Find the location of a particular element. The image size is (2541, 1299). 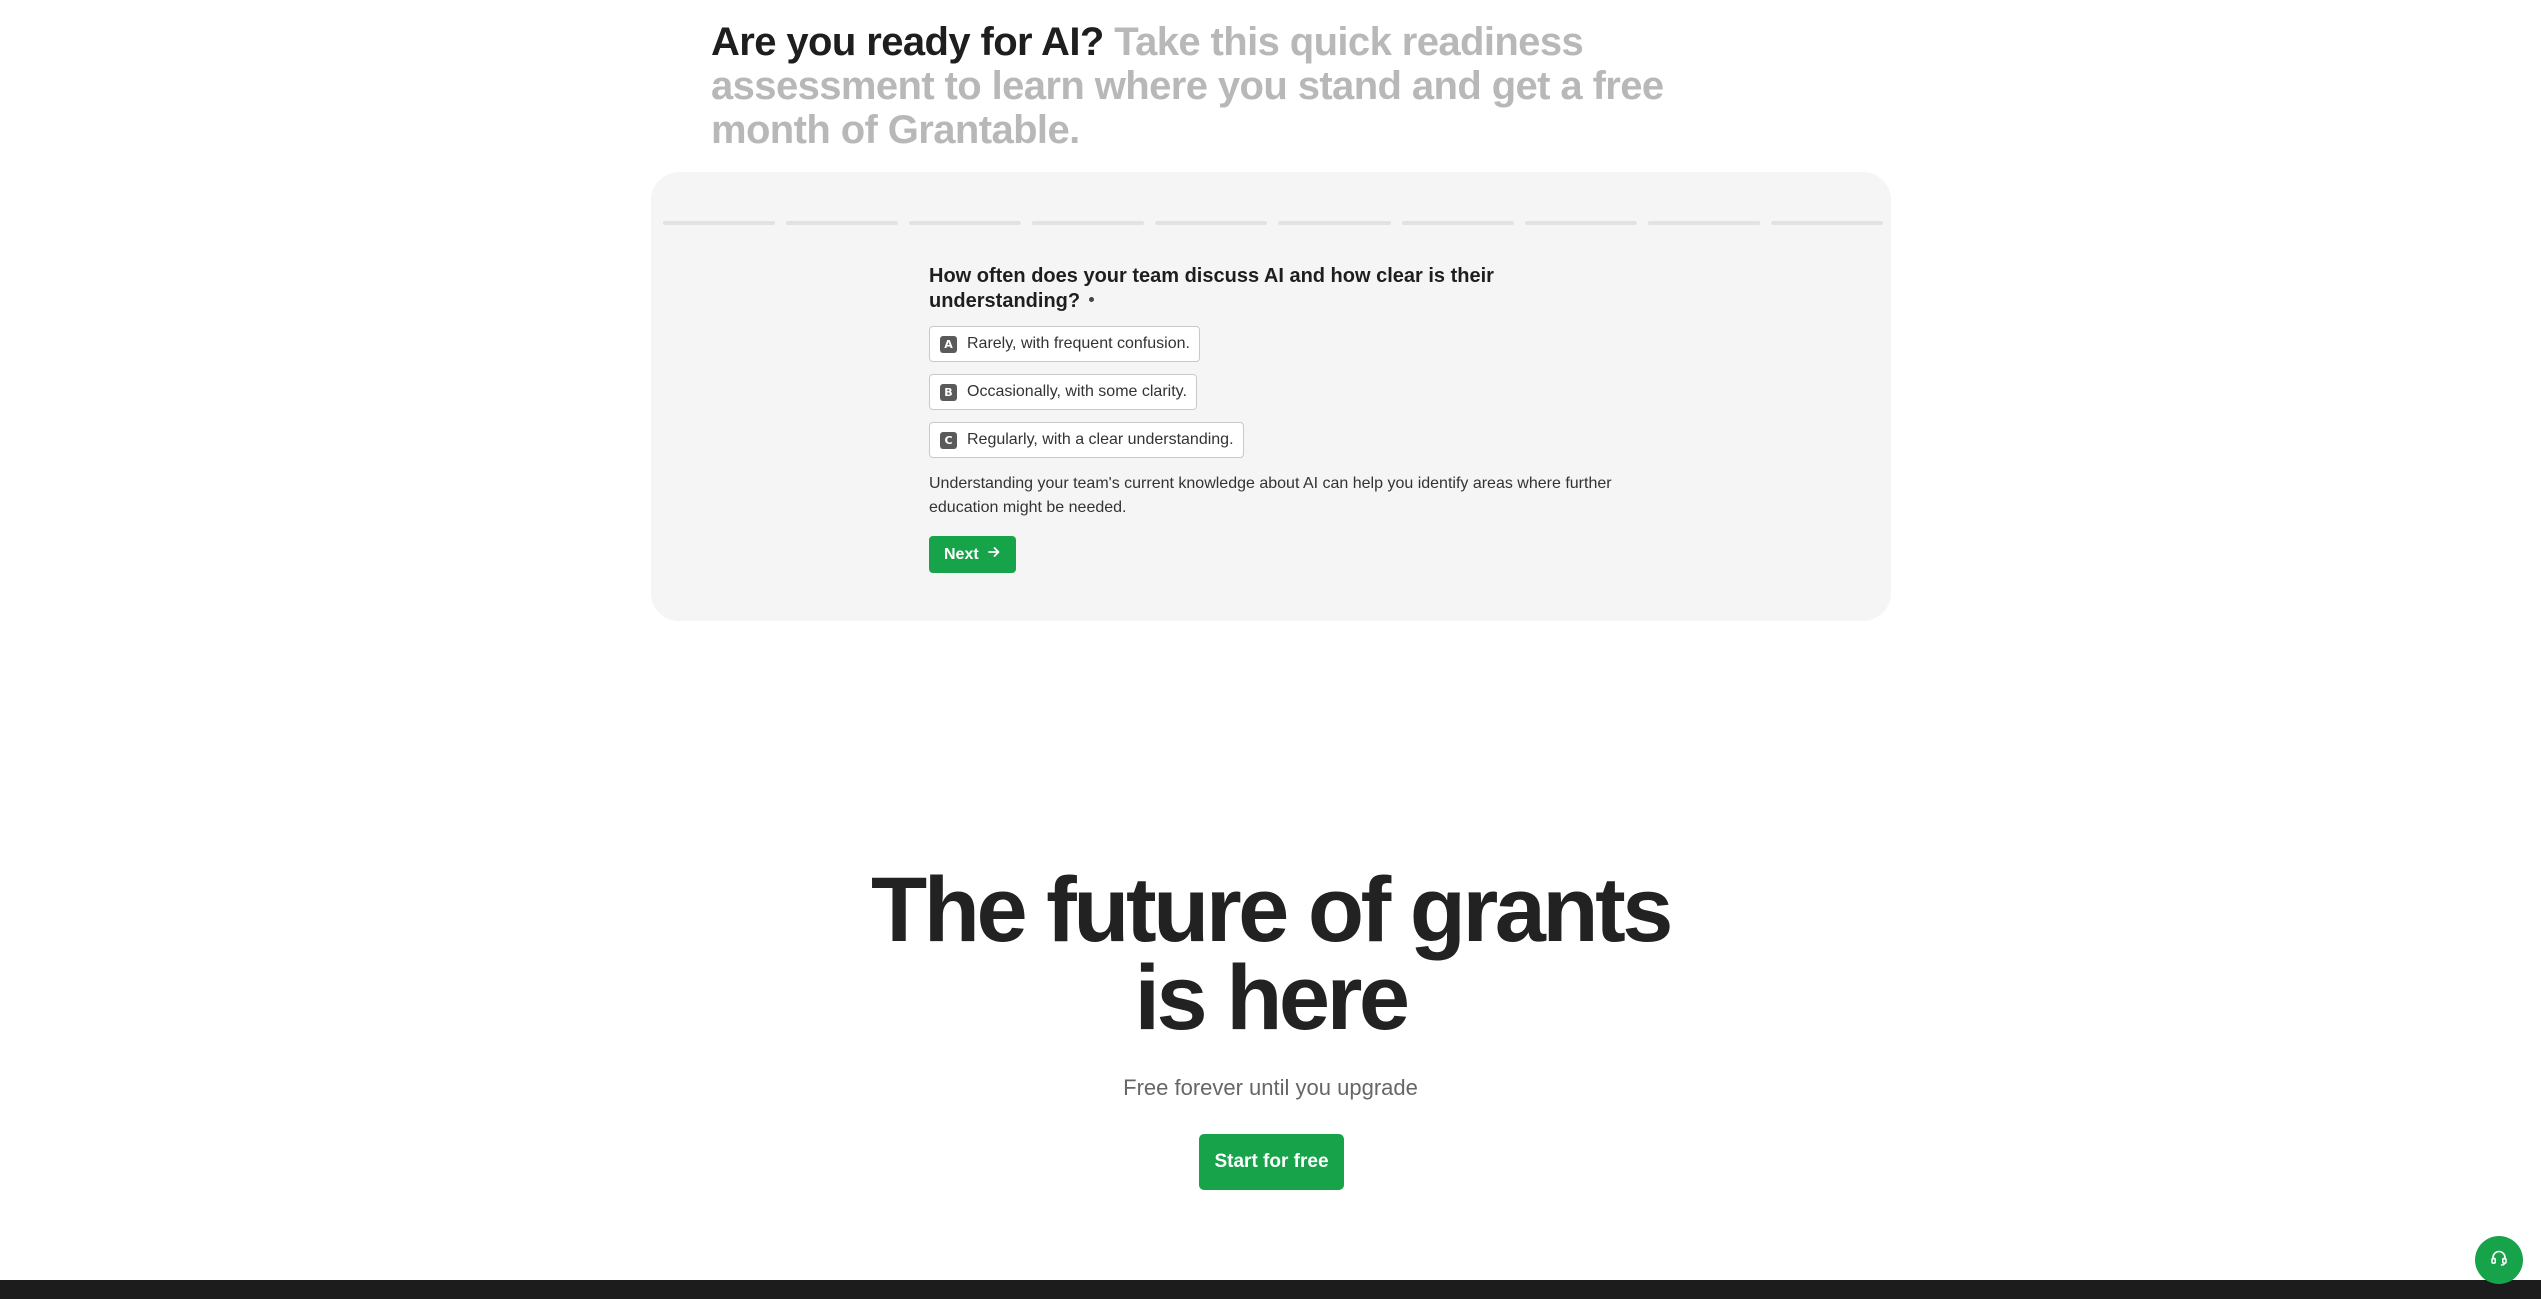

next-button: Next is located at coordinates (972, 554).